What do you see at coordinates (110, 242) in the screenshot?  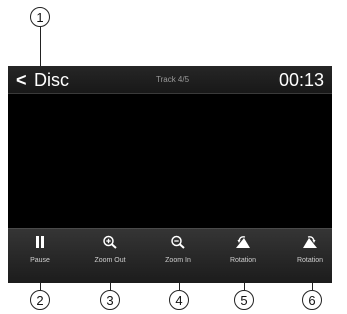 I see `zoom-out-icon` at bounding box center [110, 242].